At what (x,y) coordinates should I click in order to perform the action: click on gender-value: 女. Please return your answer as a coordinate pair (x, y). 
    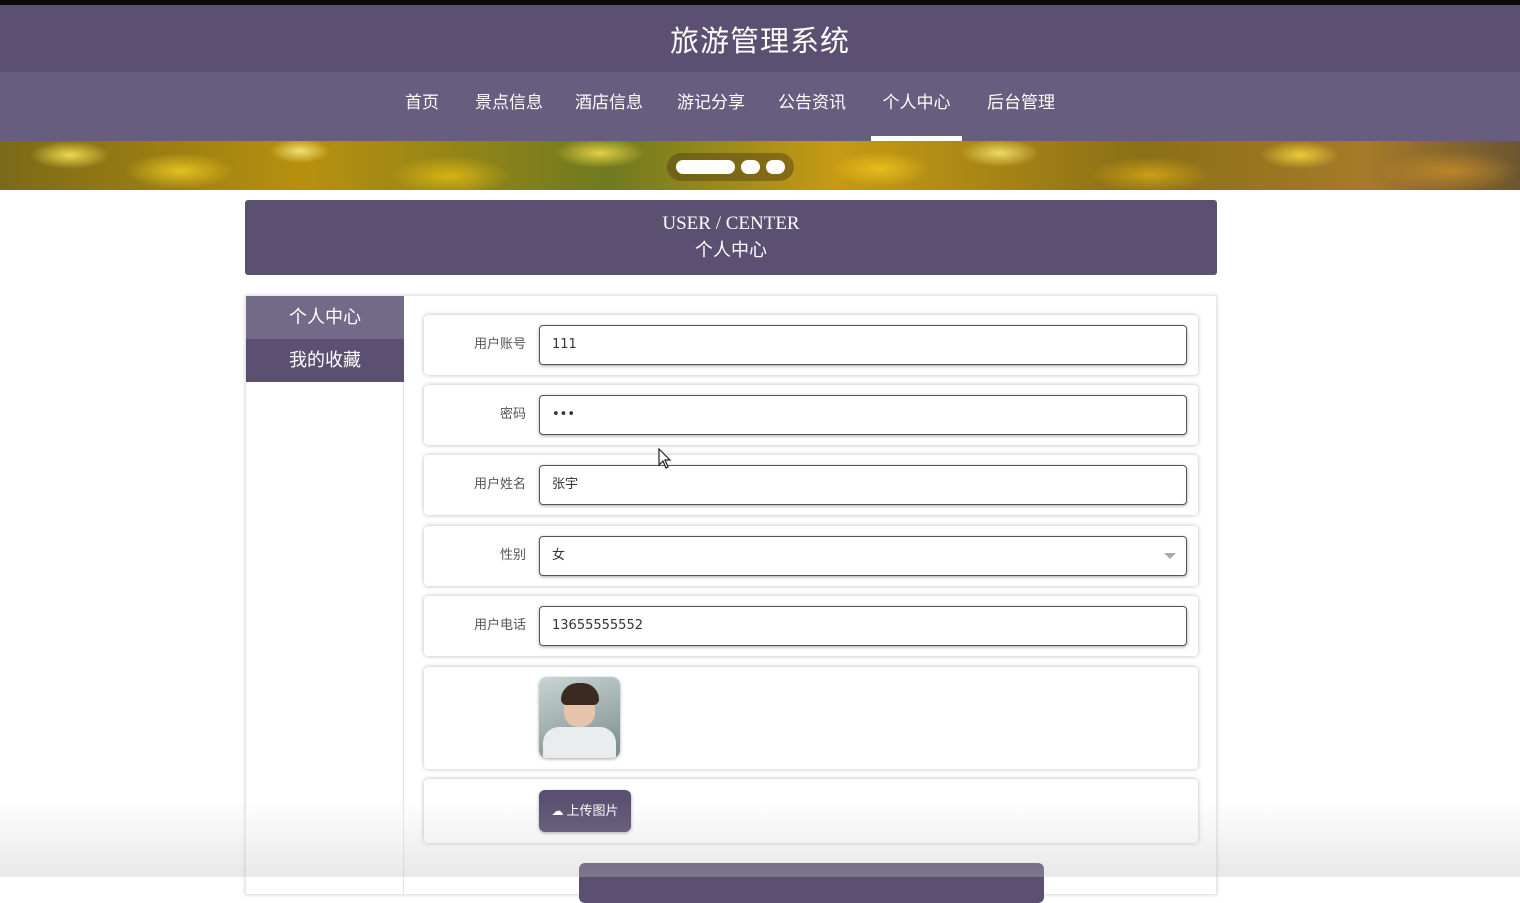
    Looking at the image, I should click on (559, 555).